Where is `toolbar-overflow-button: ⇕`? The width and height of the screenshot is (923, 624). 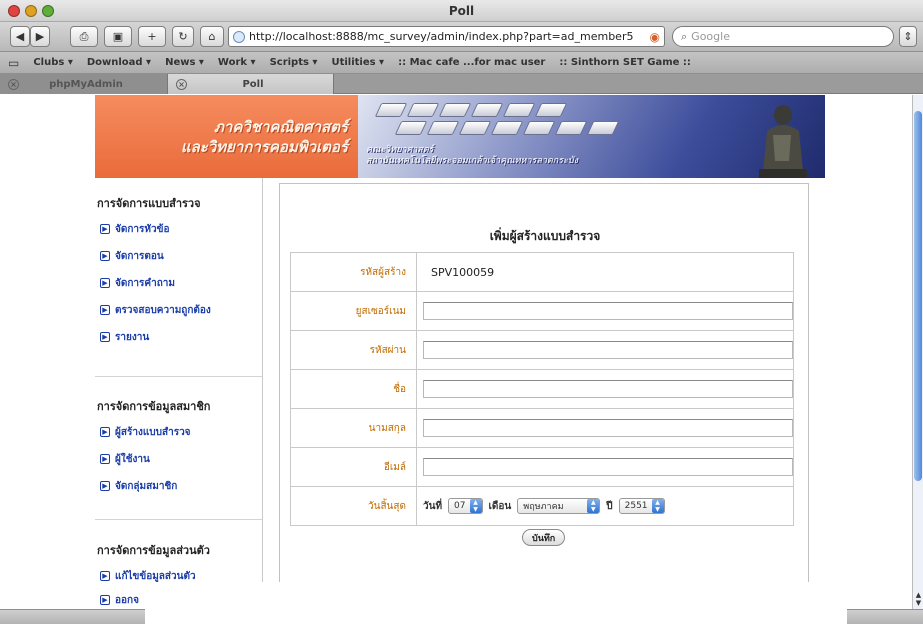 toolbar-overflow-button: ⇕ is located at coordinates (908, 36).